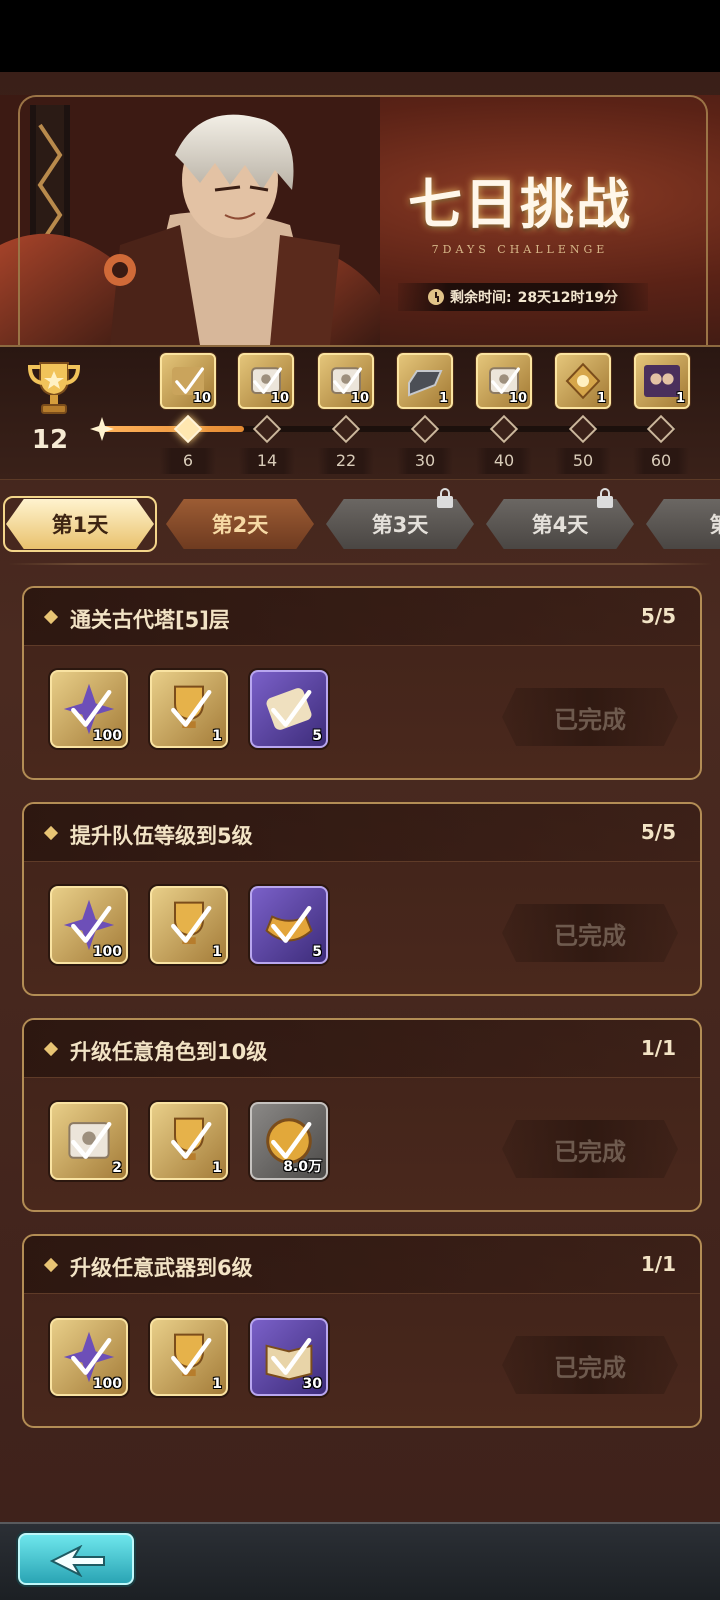 This screenshot has height=1600, width=720. Describe the element at coordinates (302, 1167) in the screenshot. I see `reward-count: 8.0万` at that location.